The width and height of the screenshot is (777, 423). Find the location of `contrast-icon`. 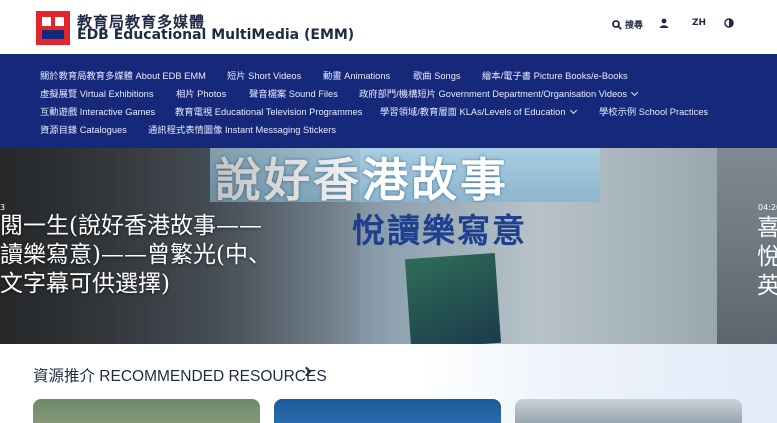

contrast-icon is located at coordinates (729, 23).